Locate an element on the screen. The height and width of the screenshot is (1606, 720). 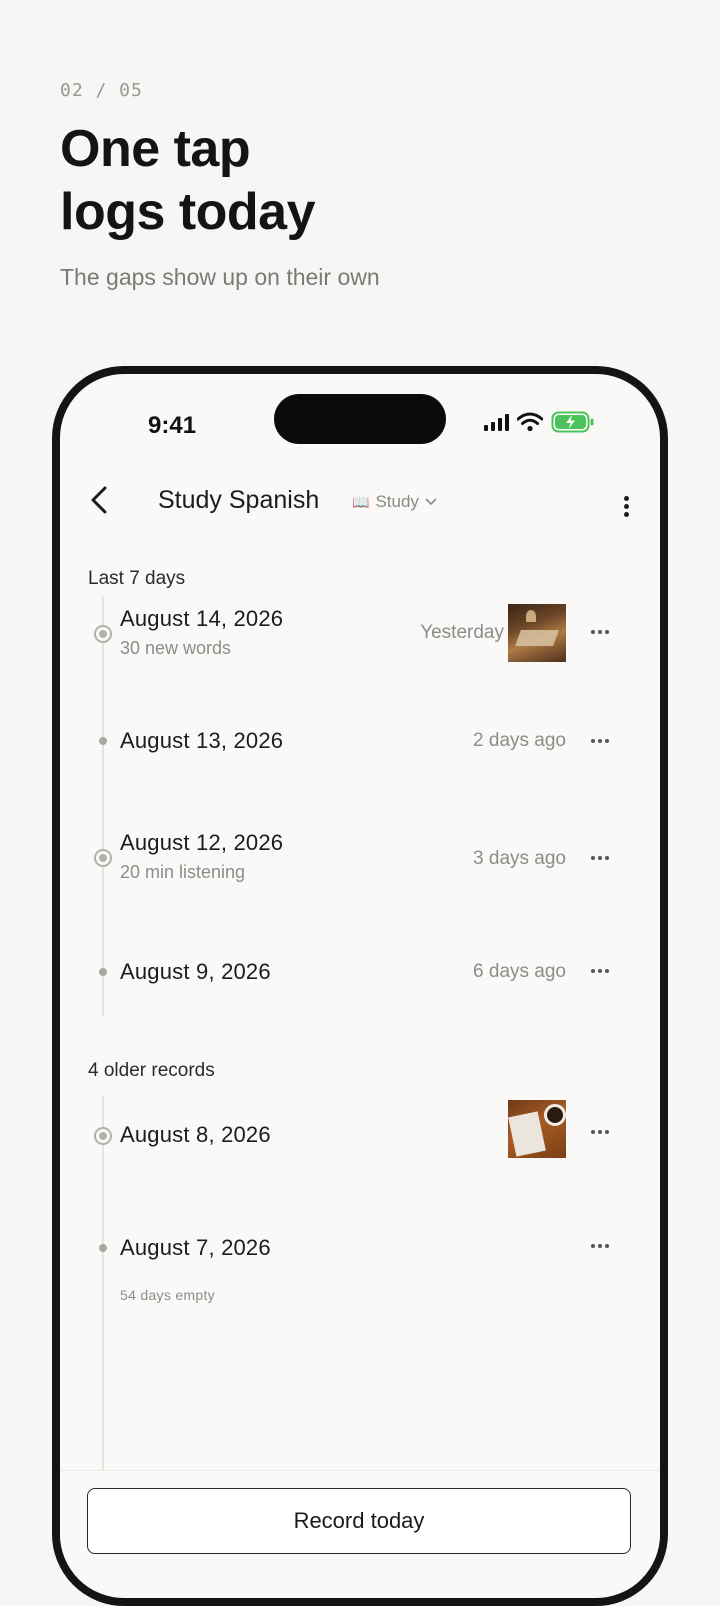
section-title-older: 4 older records is located at coordinates (151, 1070).